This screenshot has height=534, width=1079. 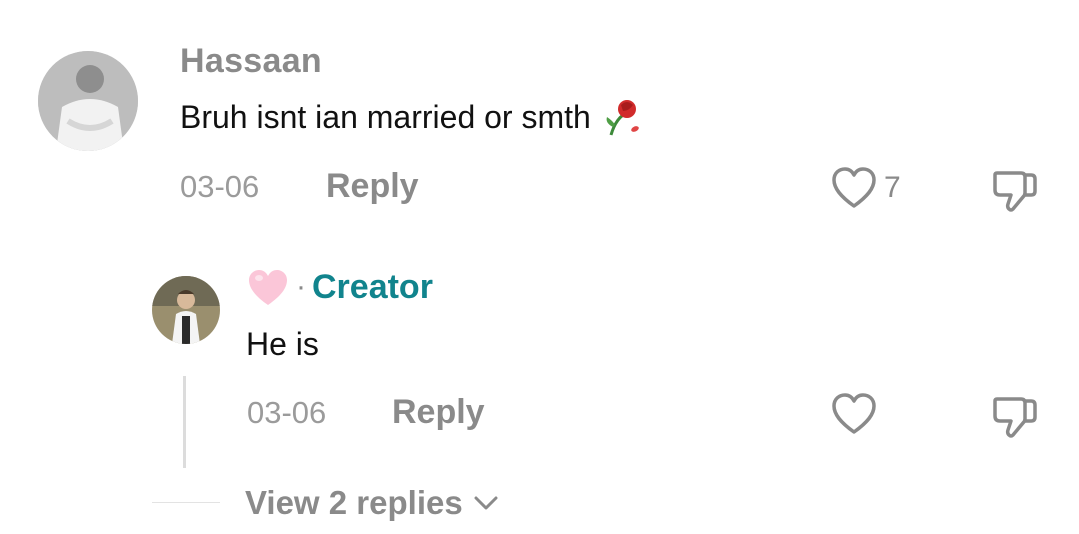 I want to click on creator-badge: Creator, so click(x=372, y=286).